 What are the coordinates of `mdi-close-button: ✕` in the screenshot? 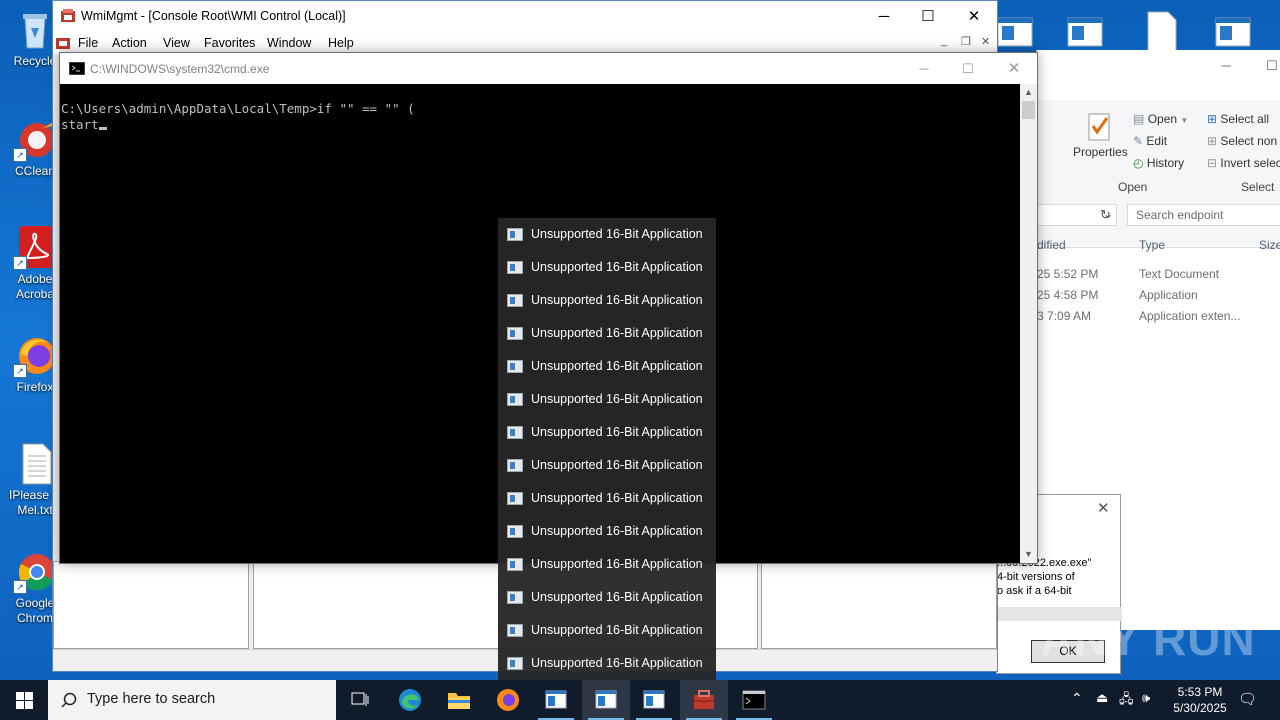 It's located at (985, 41).